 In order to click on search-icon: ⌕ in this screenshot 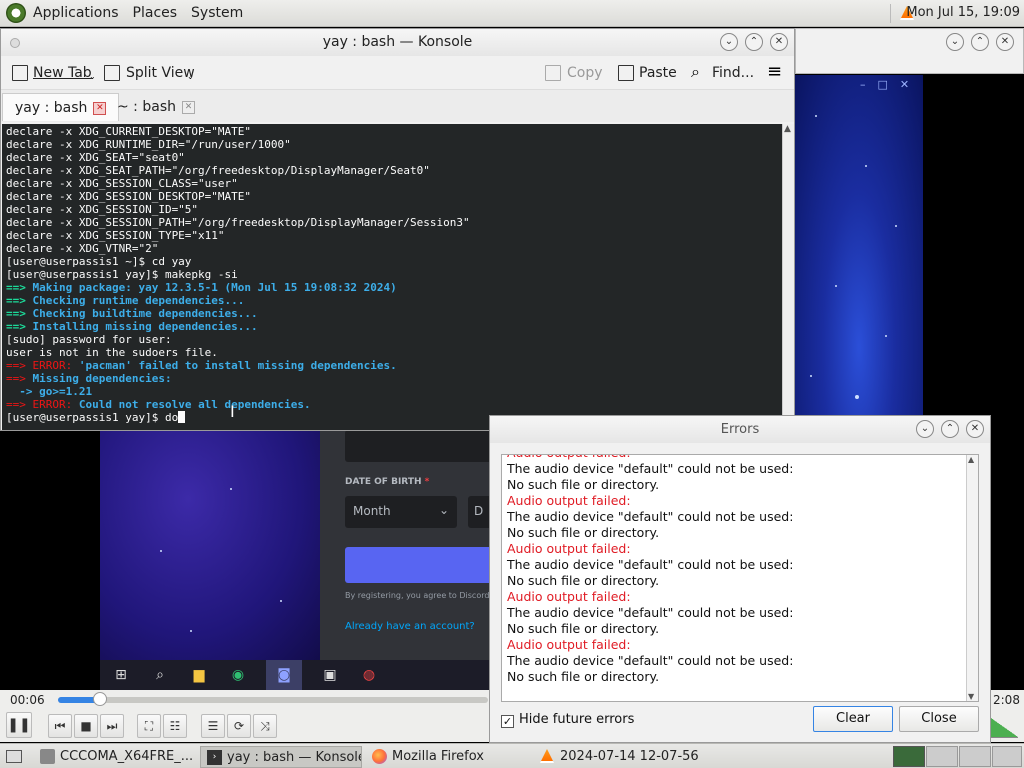, I will do `click(160, 675)`.